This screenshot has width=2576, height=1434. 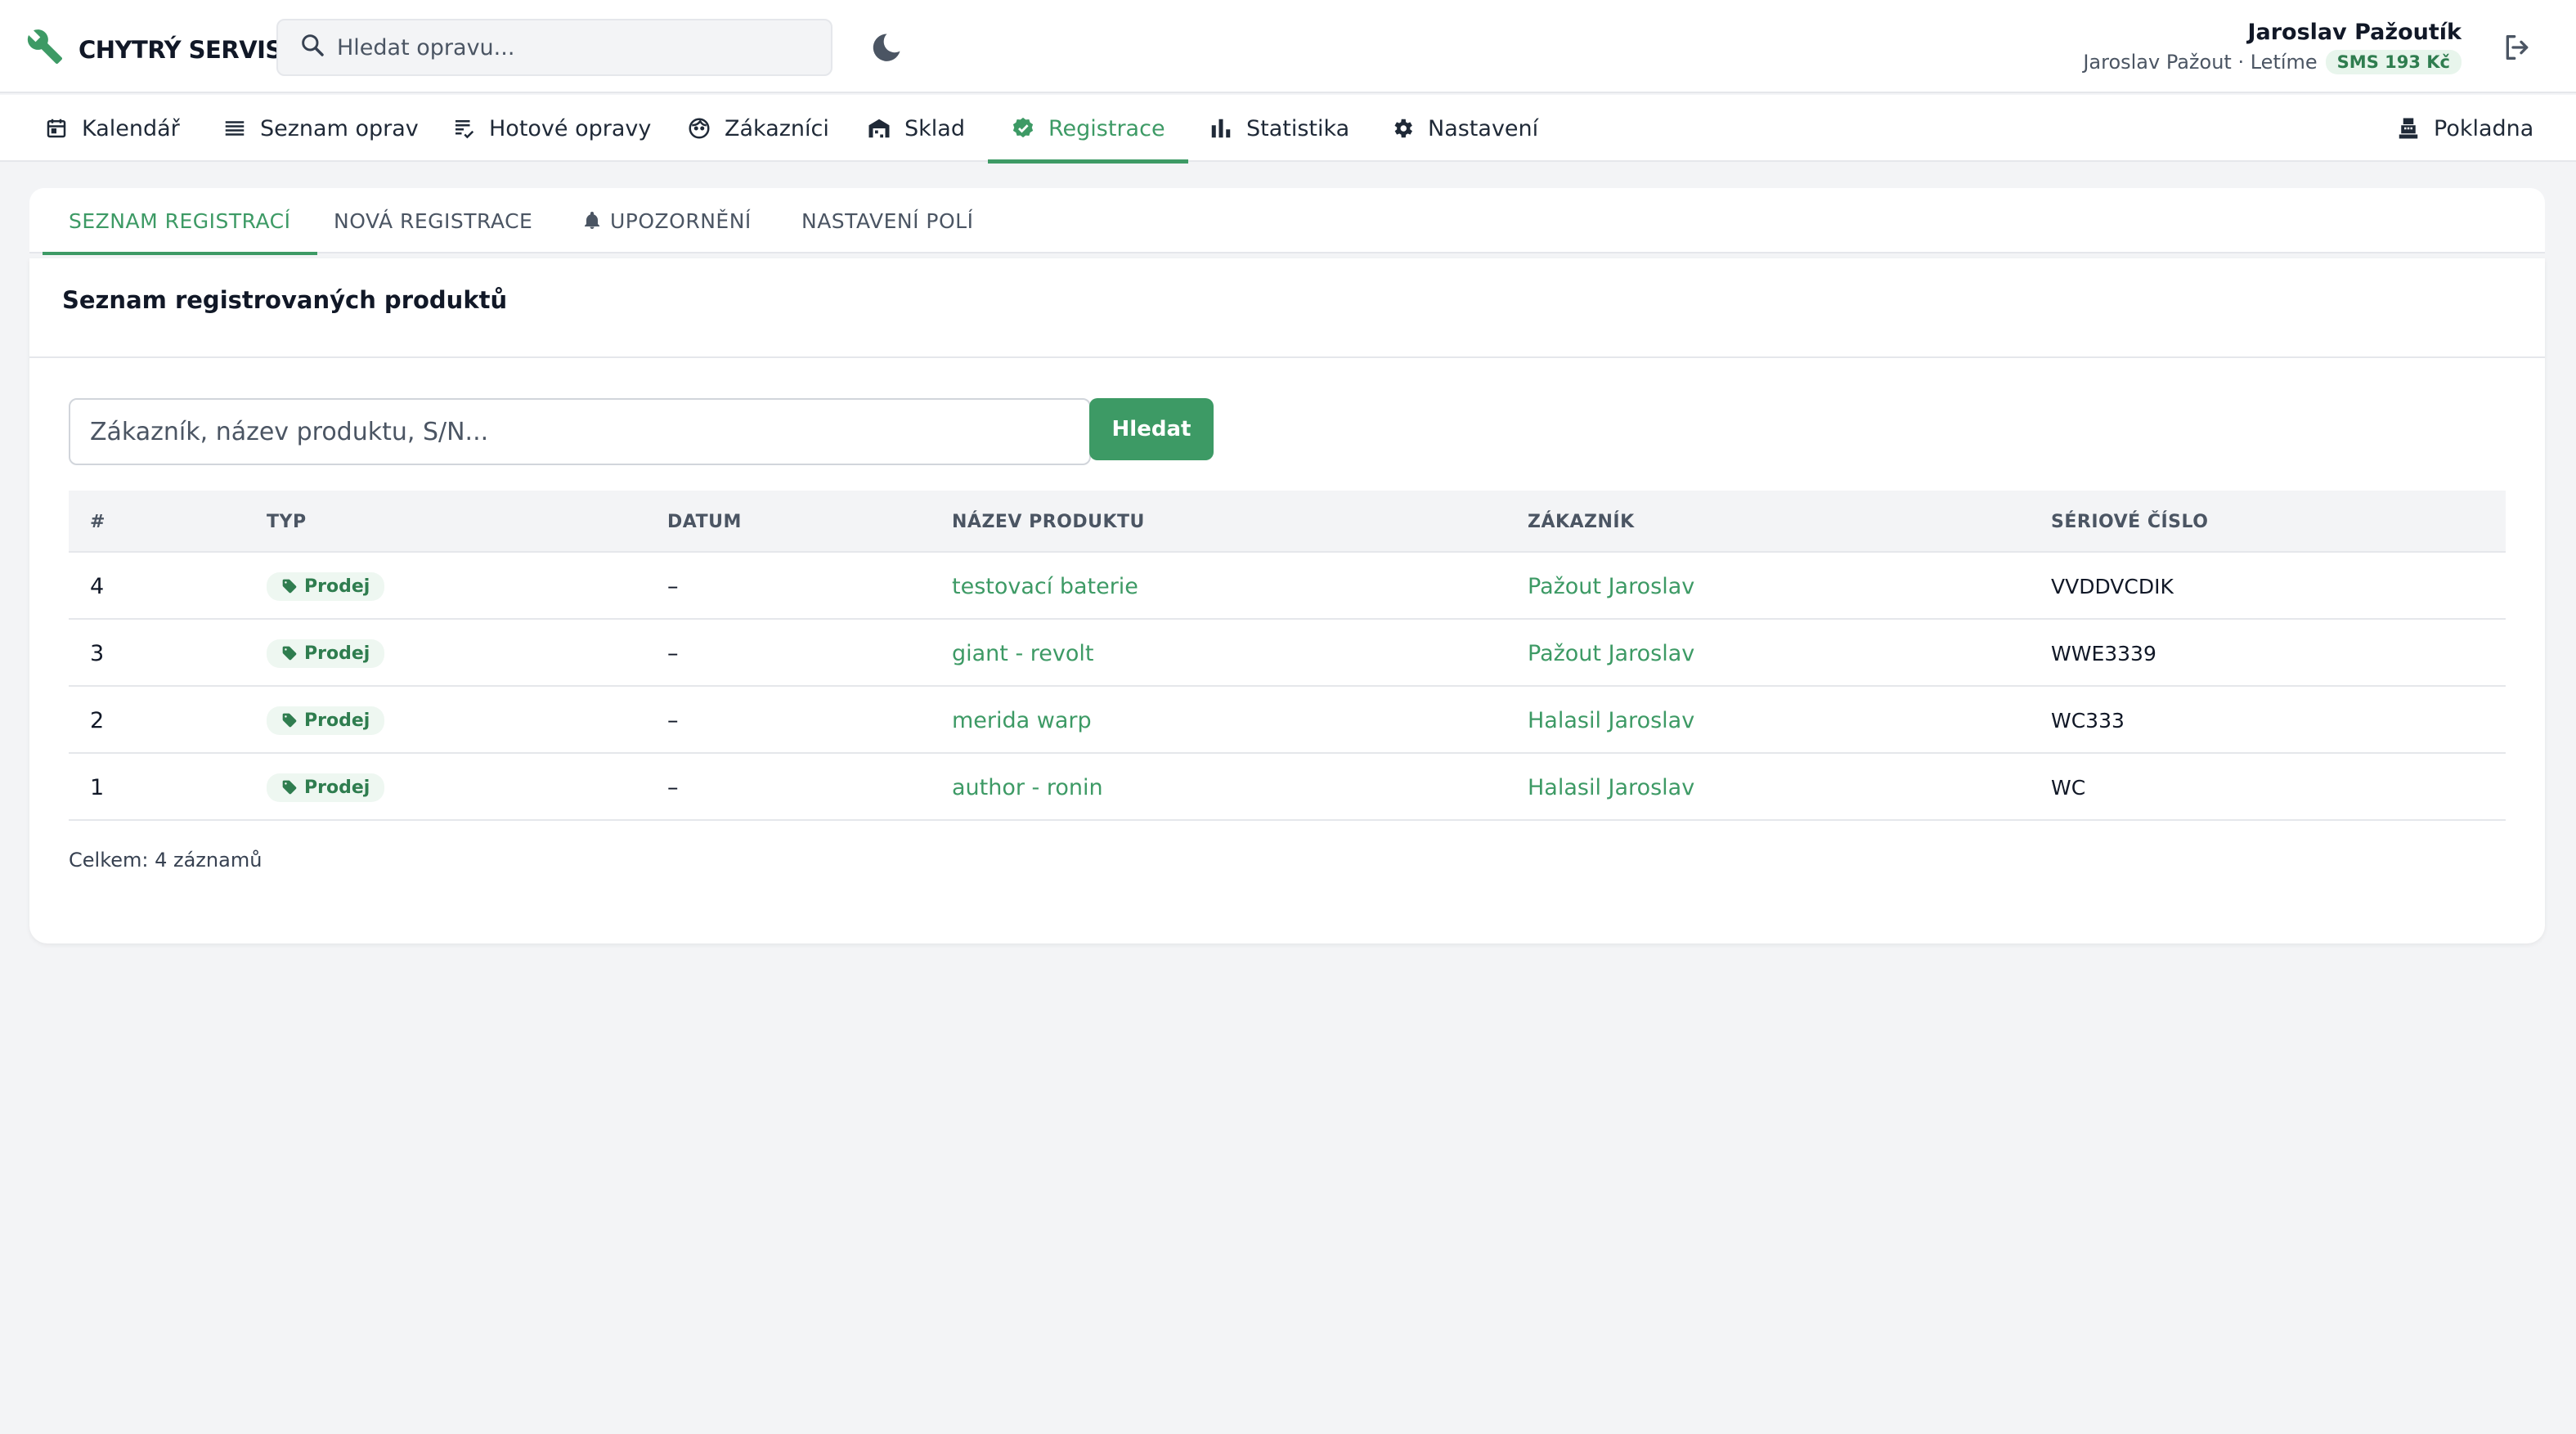 I want to click on brand: CHYTRÝ SERVIS, so click(x=154, y=49).